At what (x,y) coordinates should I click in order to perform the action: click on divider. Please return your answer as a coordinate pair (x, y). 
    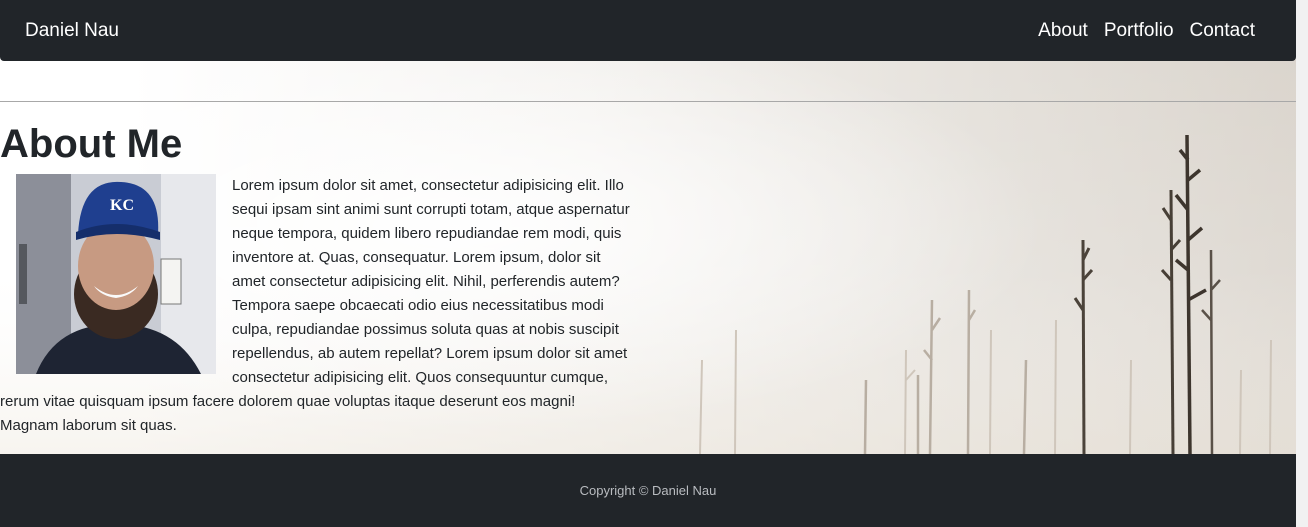
    Looking at the image, I should click on (648, 101).